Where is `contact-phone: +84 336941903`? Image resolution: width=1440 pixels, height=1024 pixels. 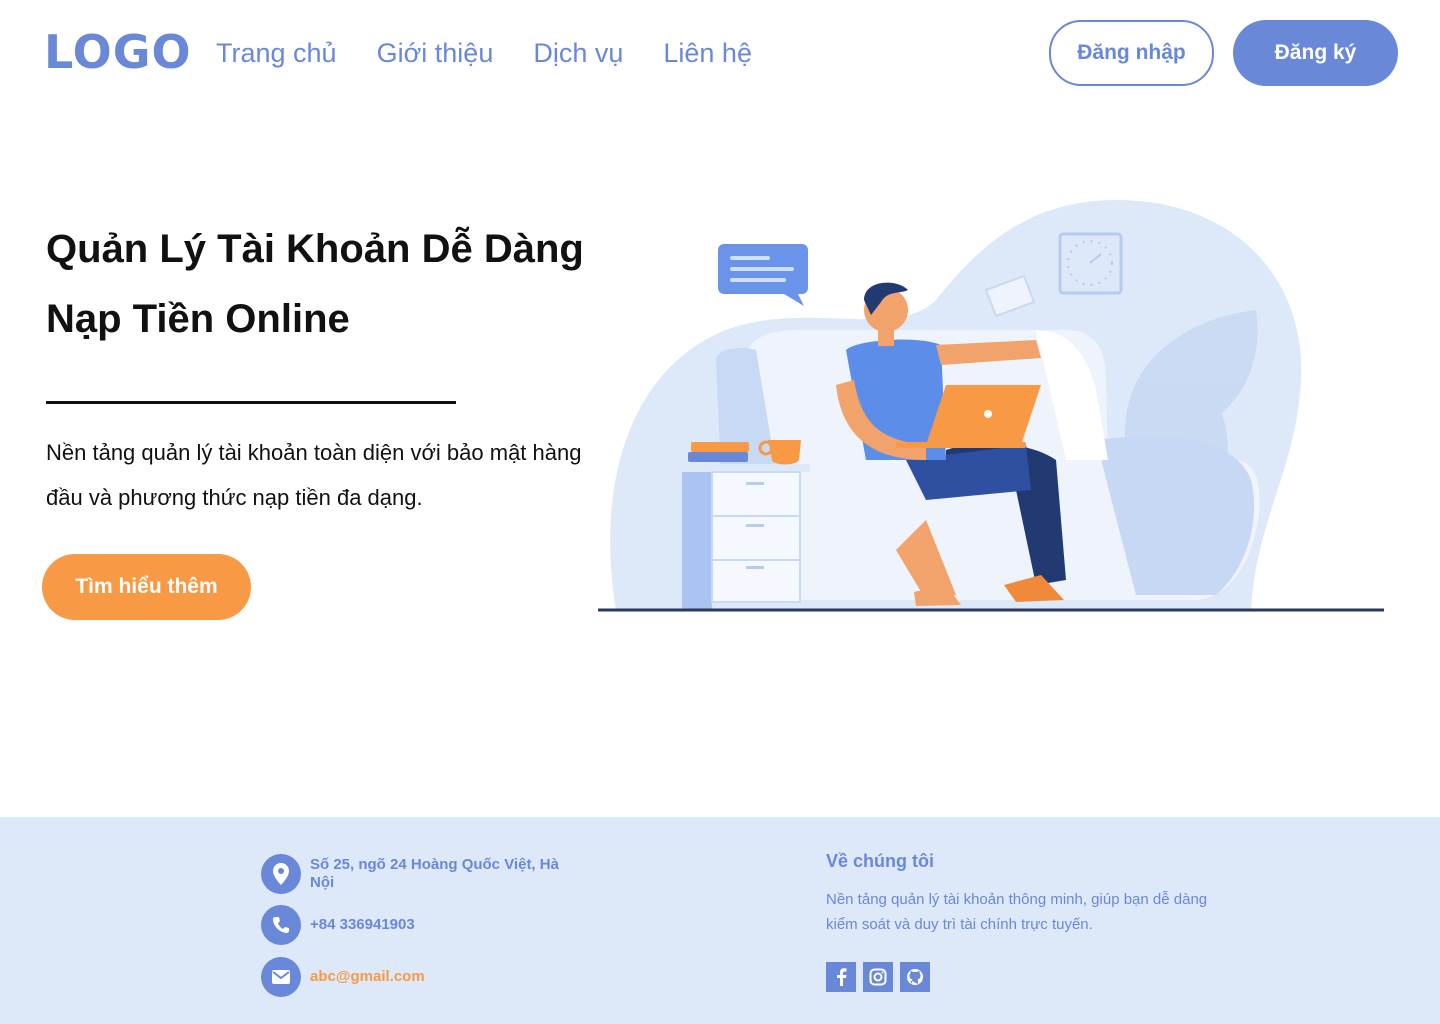 contact-phone: +84 336941903 is located at coordinates (415, 925).